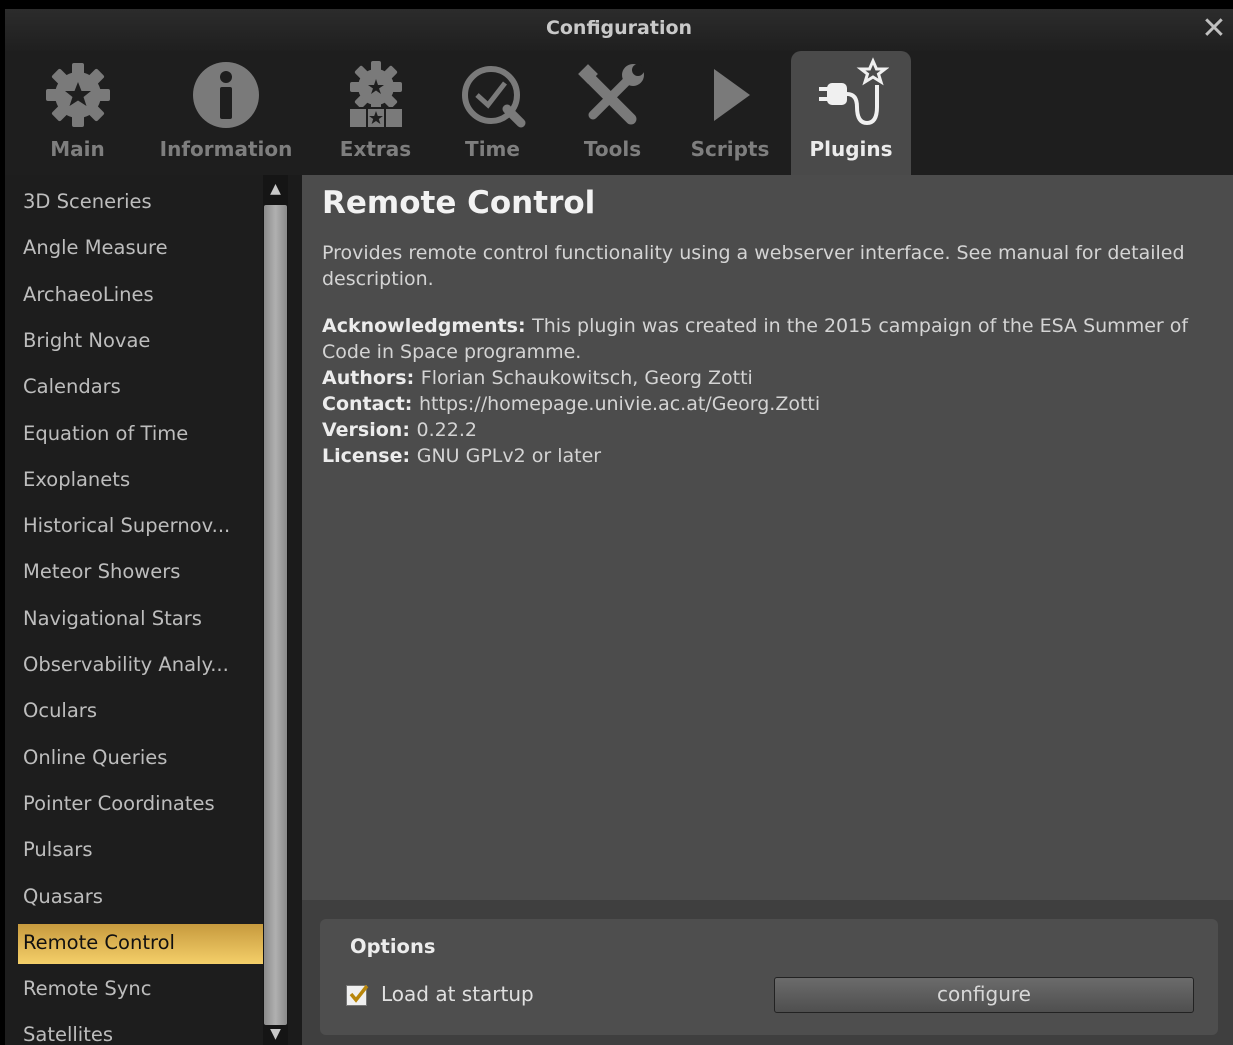 The width and height of the screenshot is (1233, 1045). I want to click on gear-icon, so click(78, 95).